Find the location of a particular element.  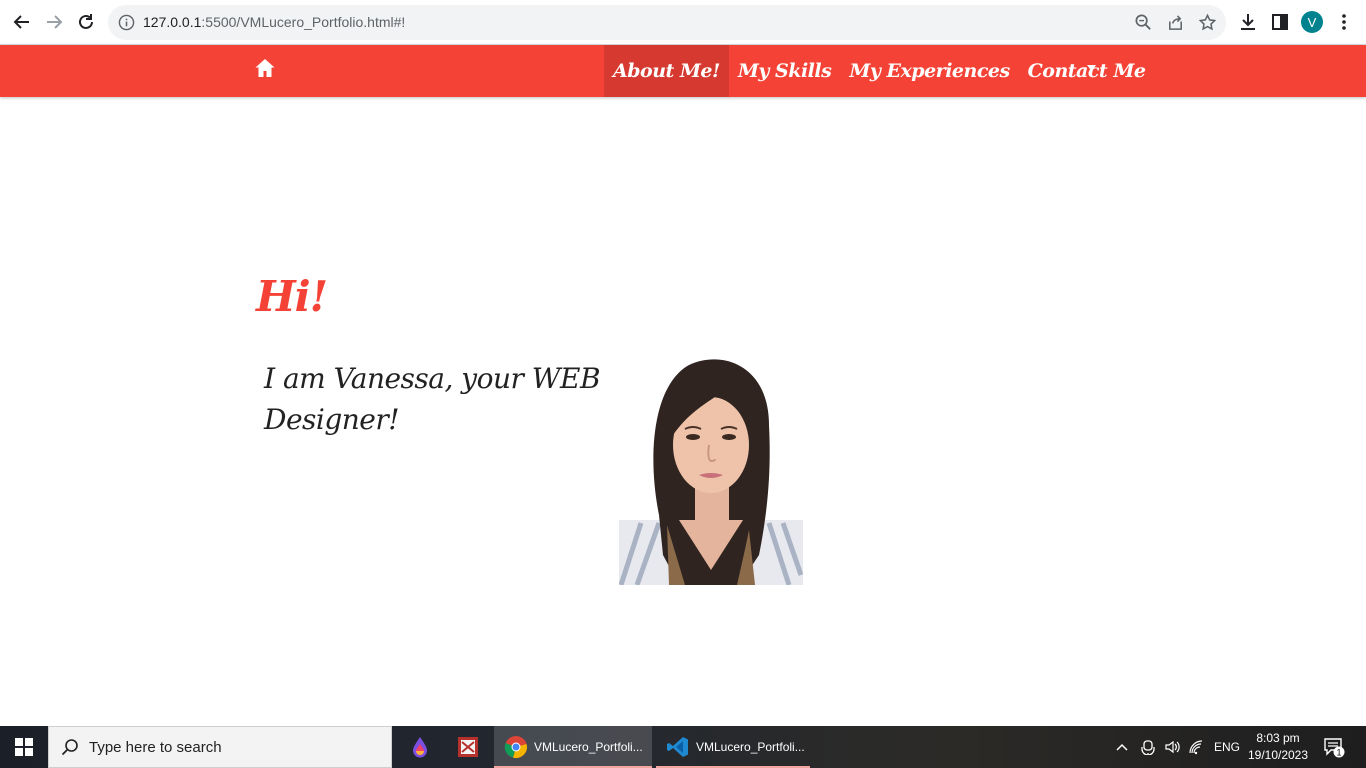

side-panel-icon is located at coordinates (1280, 22).